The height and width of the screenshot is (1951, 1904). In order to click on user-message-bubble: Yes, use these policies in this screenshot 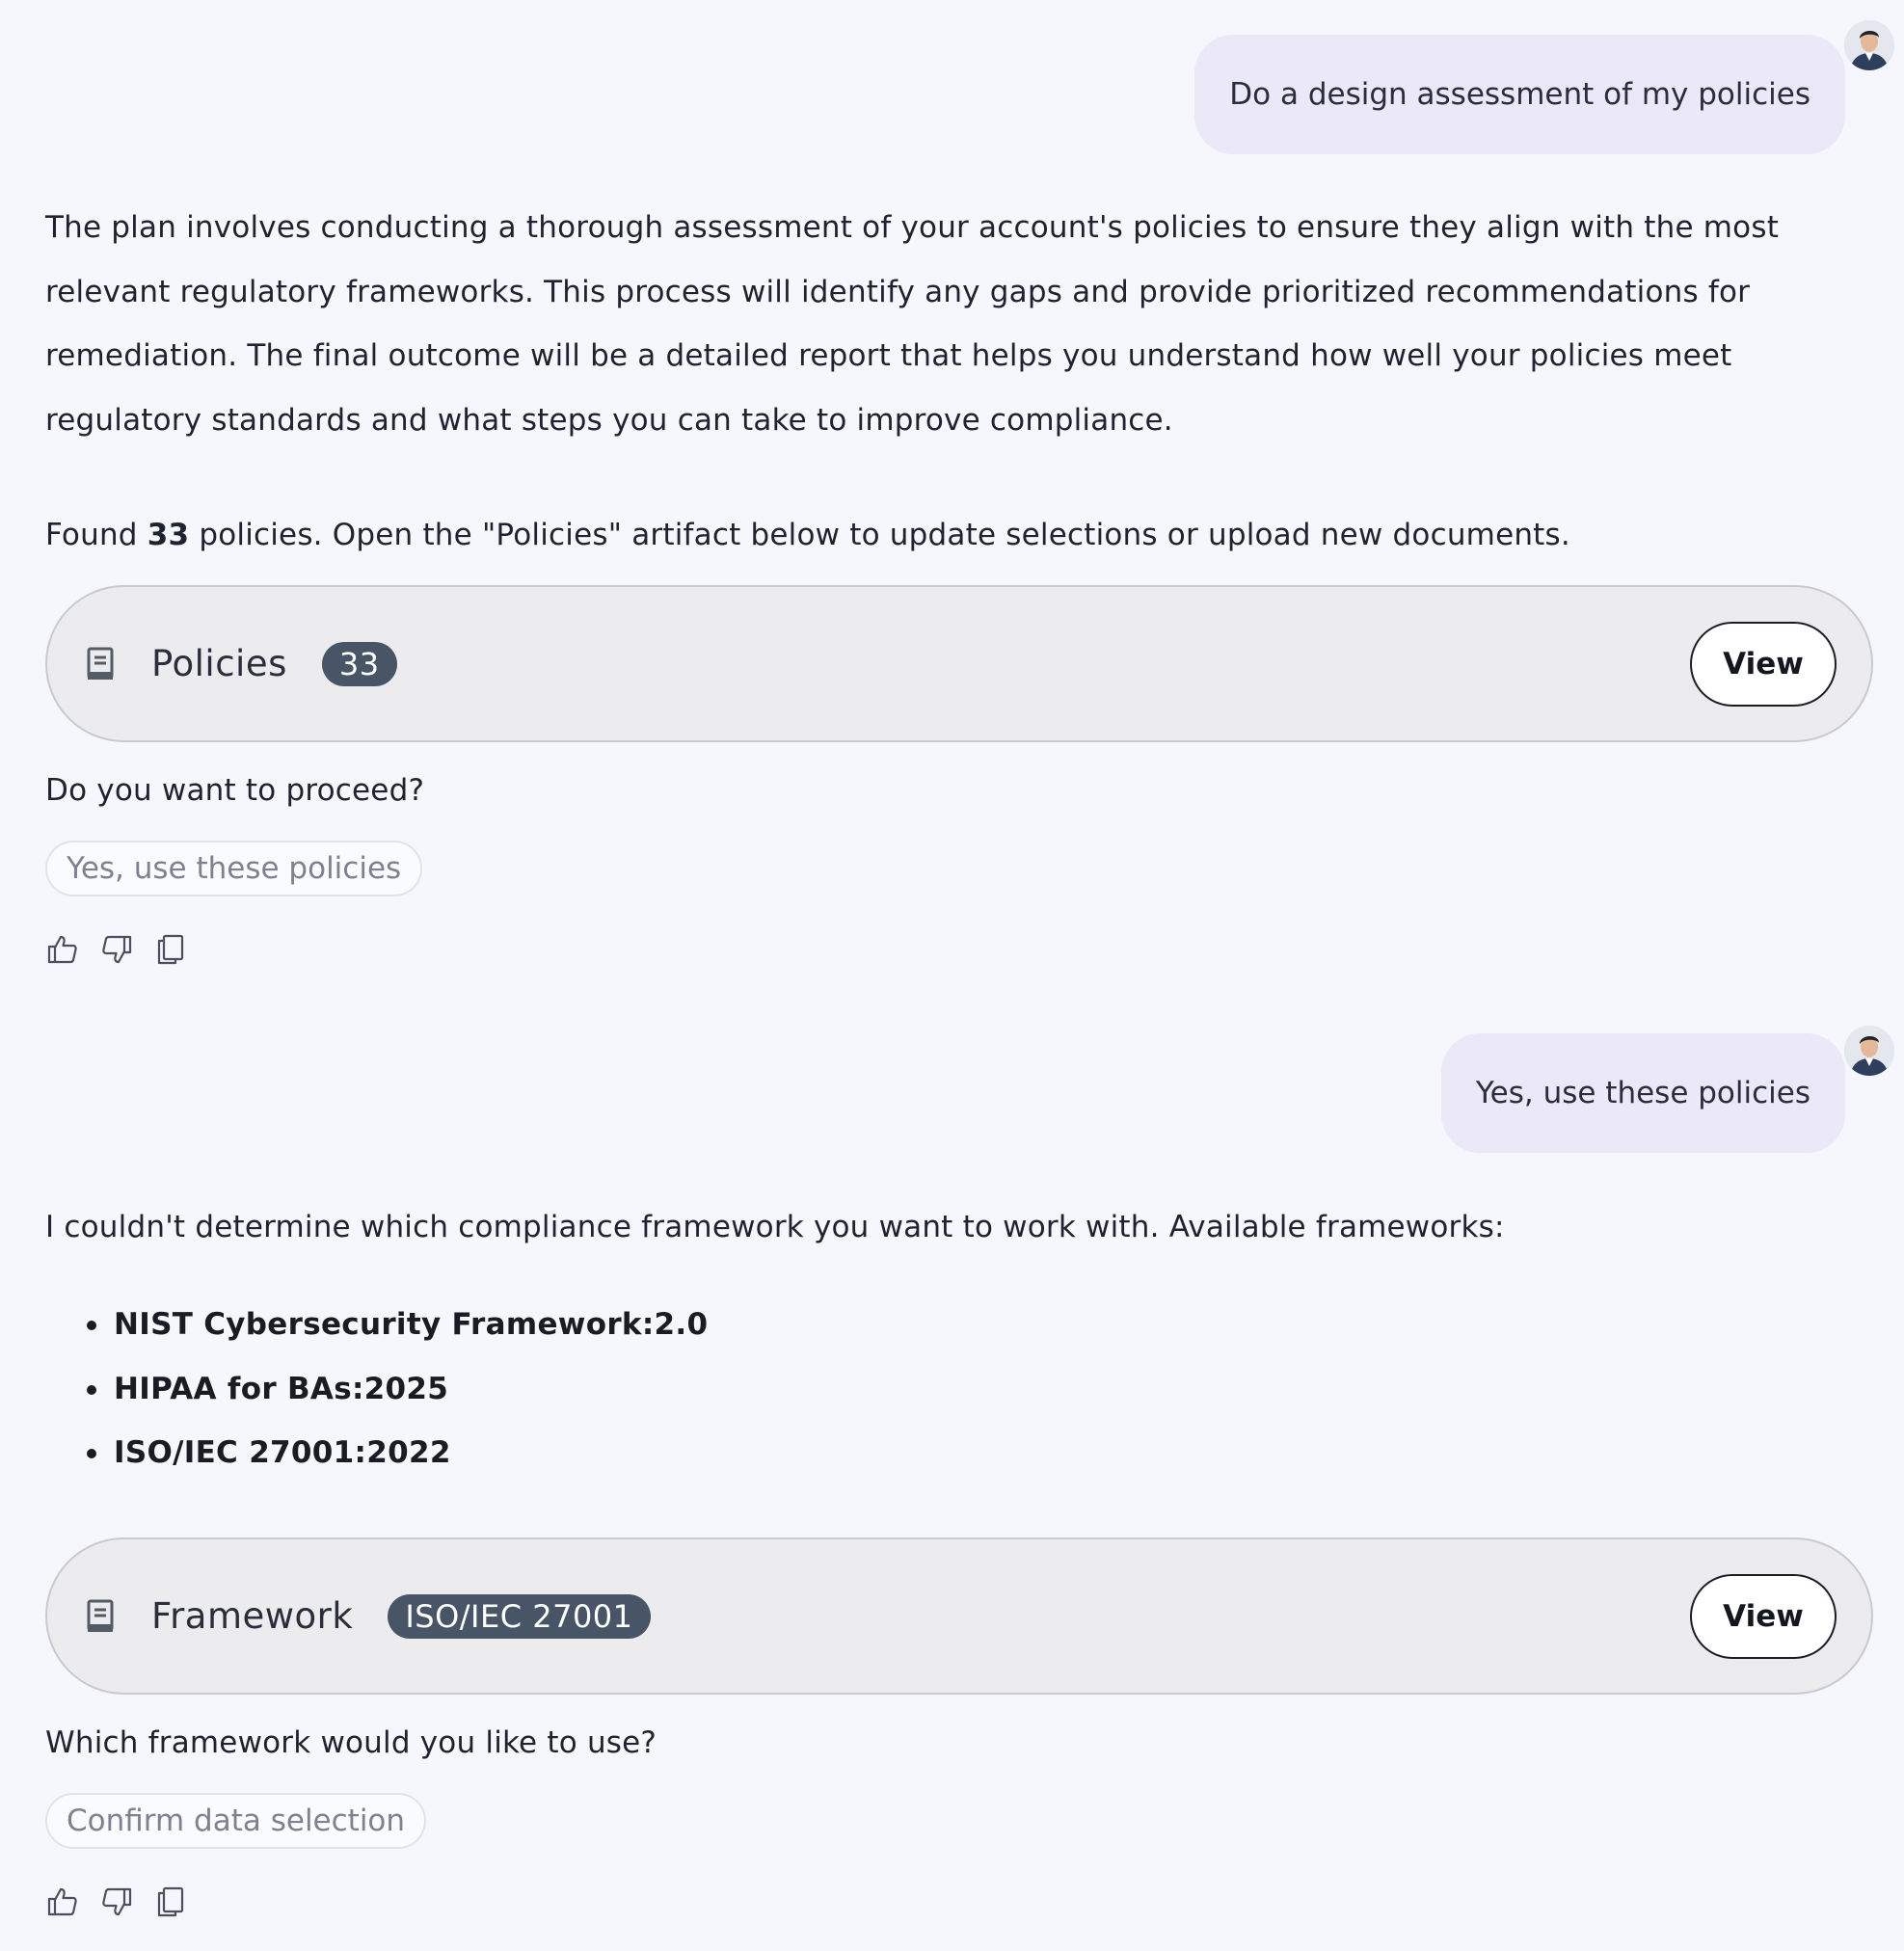, I will do `click(1642, 1093)`.